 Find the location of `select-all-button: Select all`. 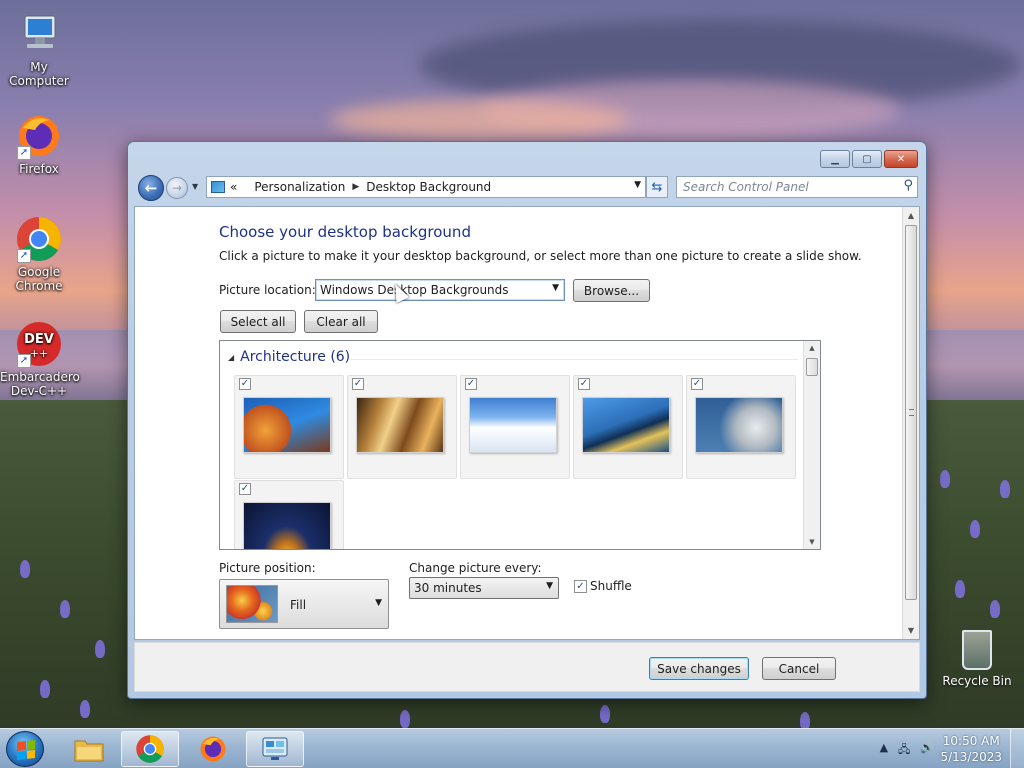

select-all-button: Select all is located at coordinates (258, 321).